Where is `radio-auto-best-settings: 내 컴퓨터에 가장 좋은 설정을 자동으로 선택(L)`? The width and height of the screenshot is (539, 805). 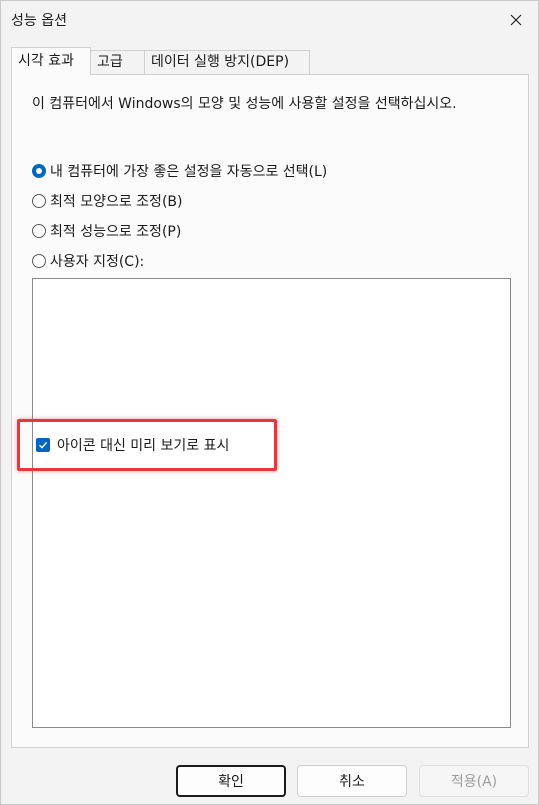 radio-auto-best-settings: 내 컴퓨터에 가장 좋은 설정을 자동으로 선택(L) is located at coordinates (179, 171).